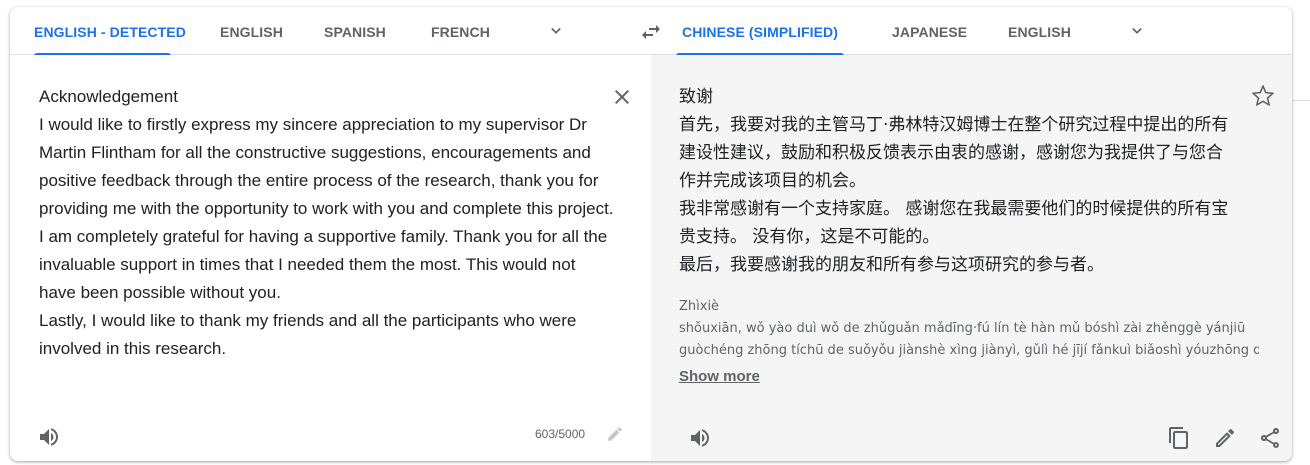  I want to click on copy-icon, so click(1179, 438).